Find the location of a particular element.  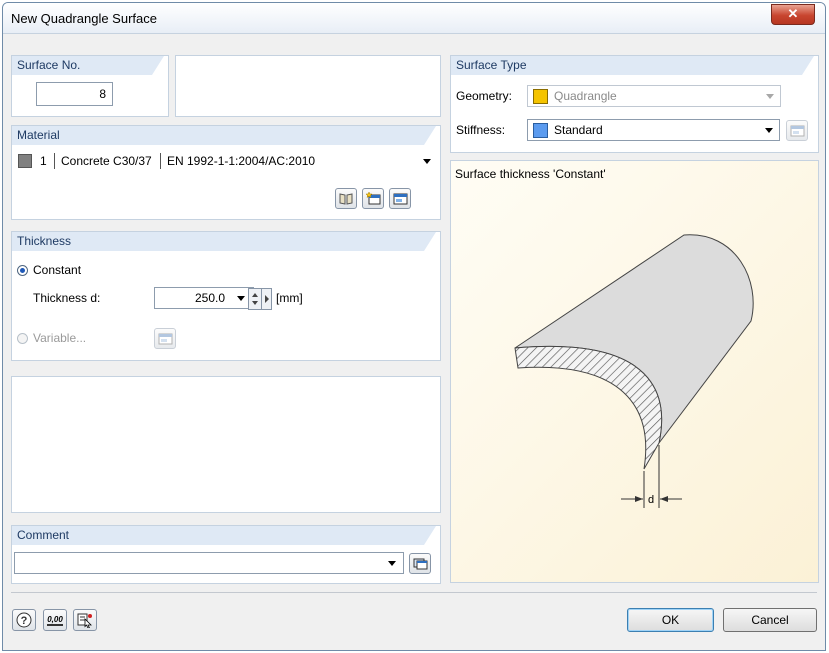

variable-edit-button is located at coordinates (165, 338).